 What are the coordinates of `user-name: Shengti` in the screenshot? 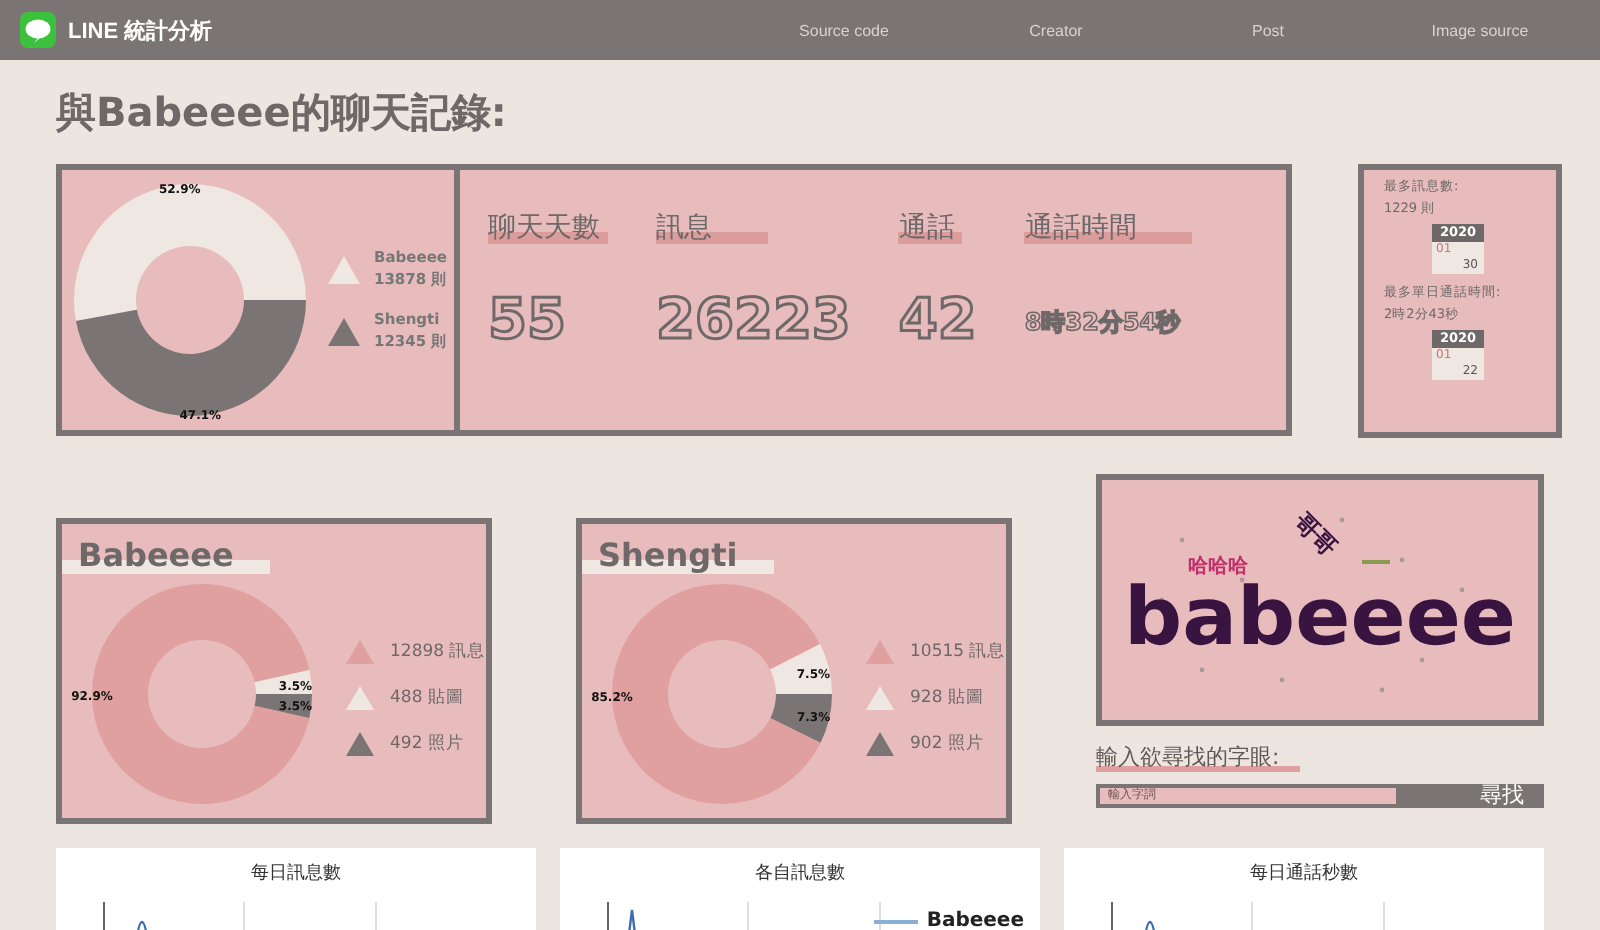 It's located at (678, 555).